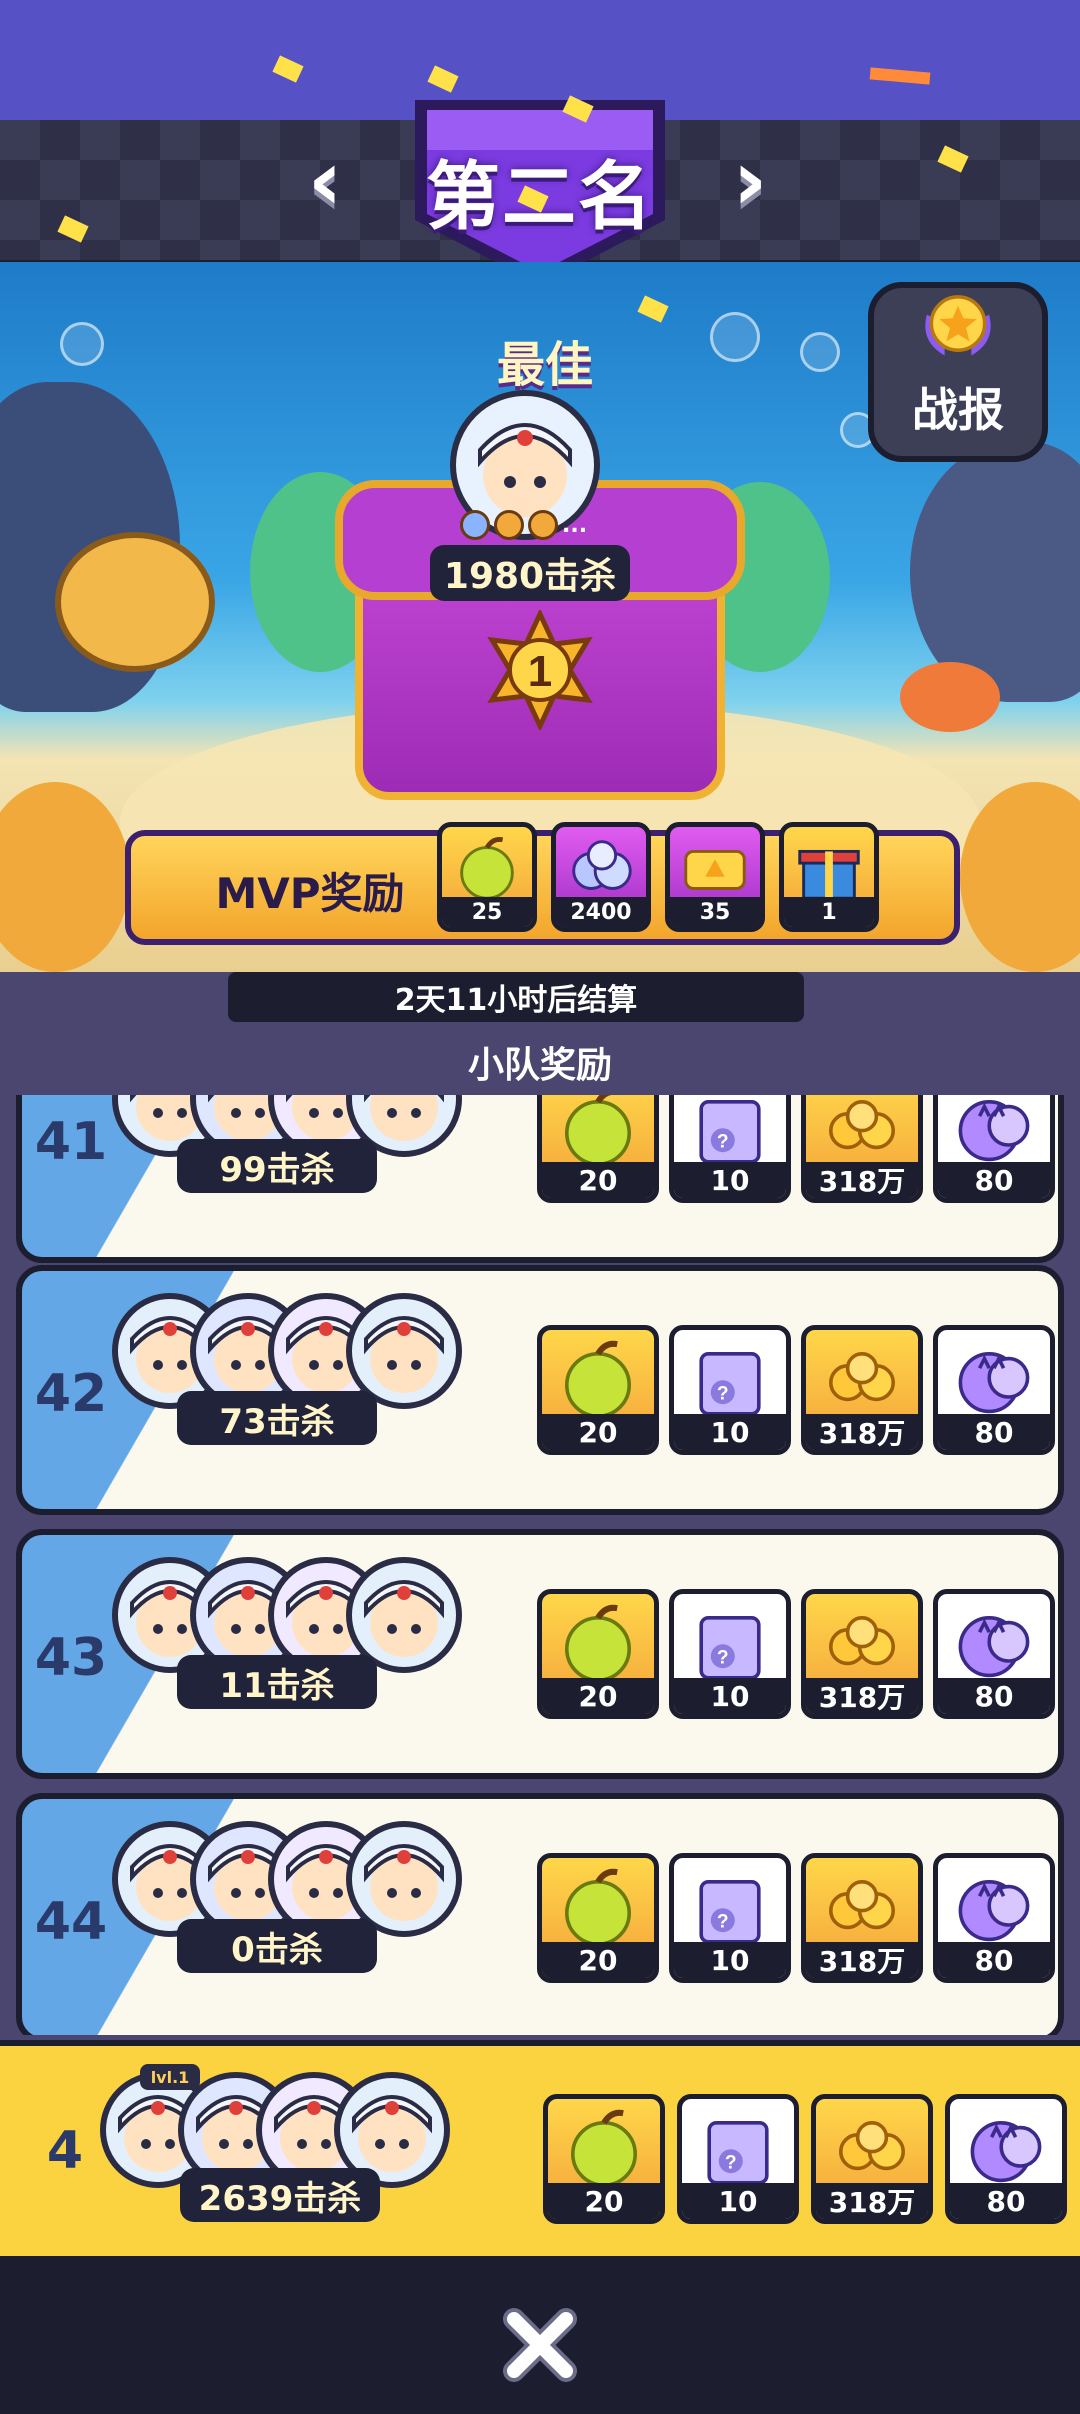 Image resolution: width=1080 pixels, height=2414 pixels. Describe the element at coordinates (310, 893) in the screenshot. I see `mvp-reward-label: MVP奖励` at that location.